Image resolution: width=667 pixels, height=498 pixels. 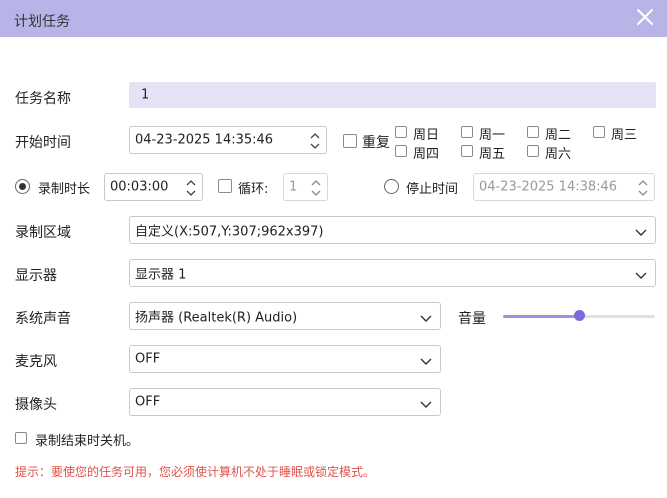 I want to click on record-area-label: 录制区域, so click(x=43, y=233).